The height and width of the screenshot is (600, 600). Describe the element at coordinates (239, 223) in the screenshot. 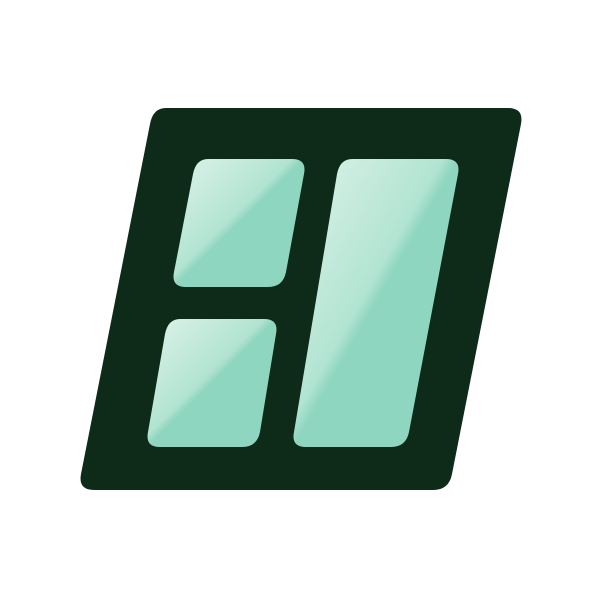

I see `logo-panel-top-left` at that location.